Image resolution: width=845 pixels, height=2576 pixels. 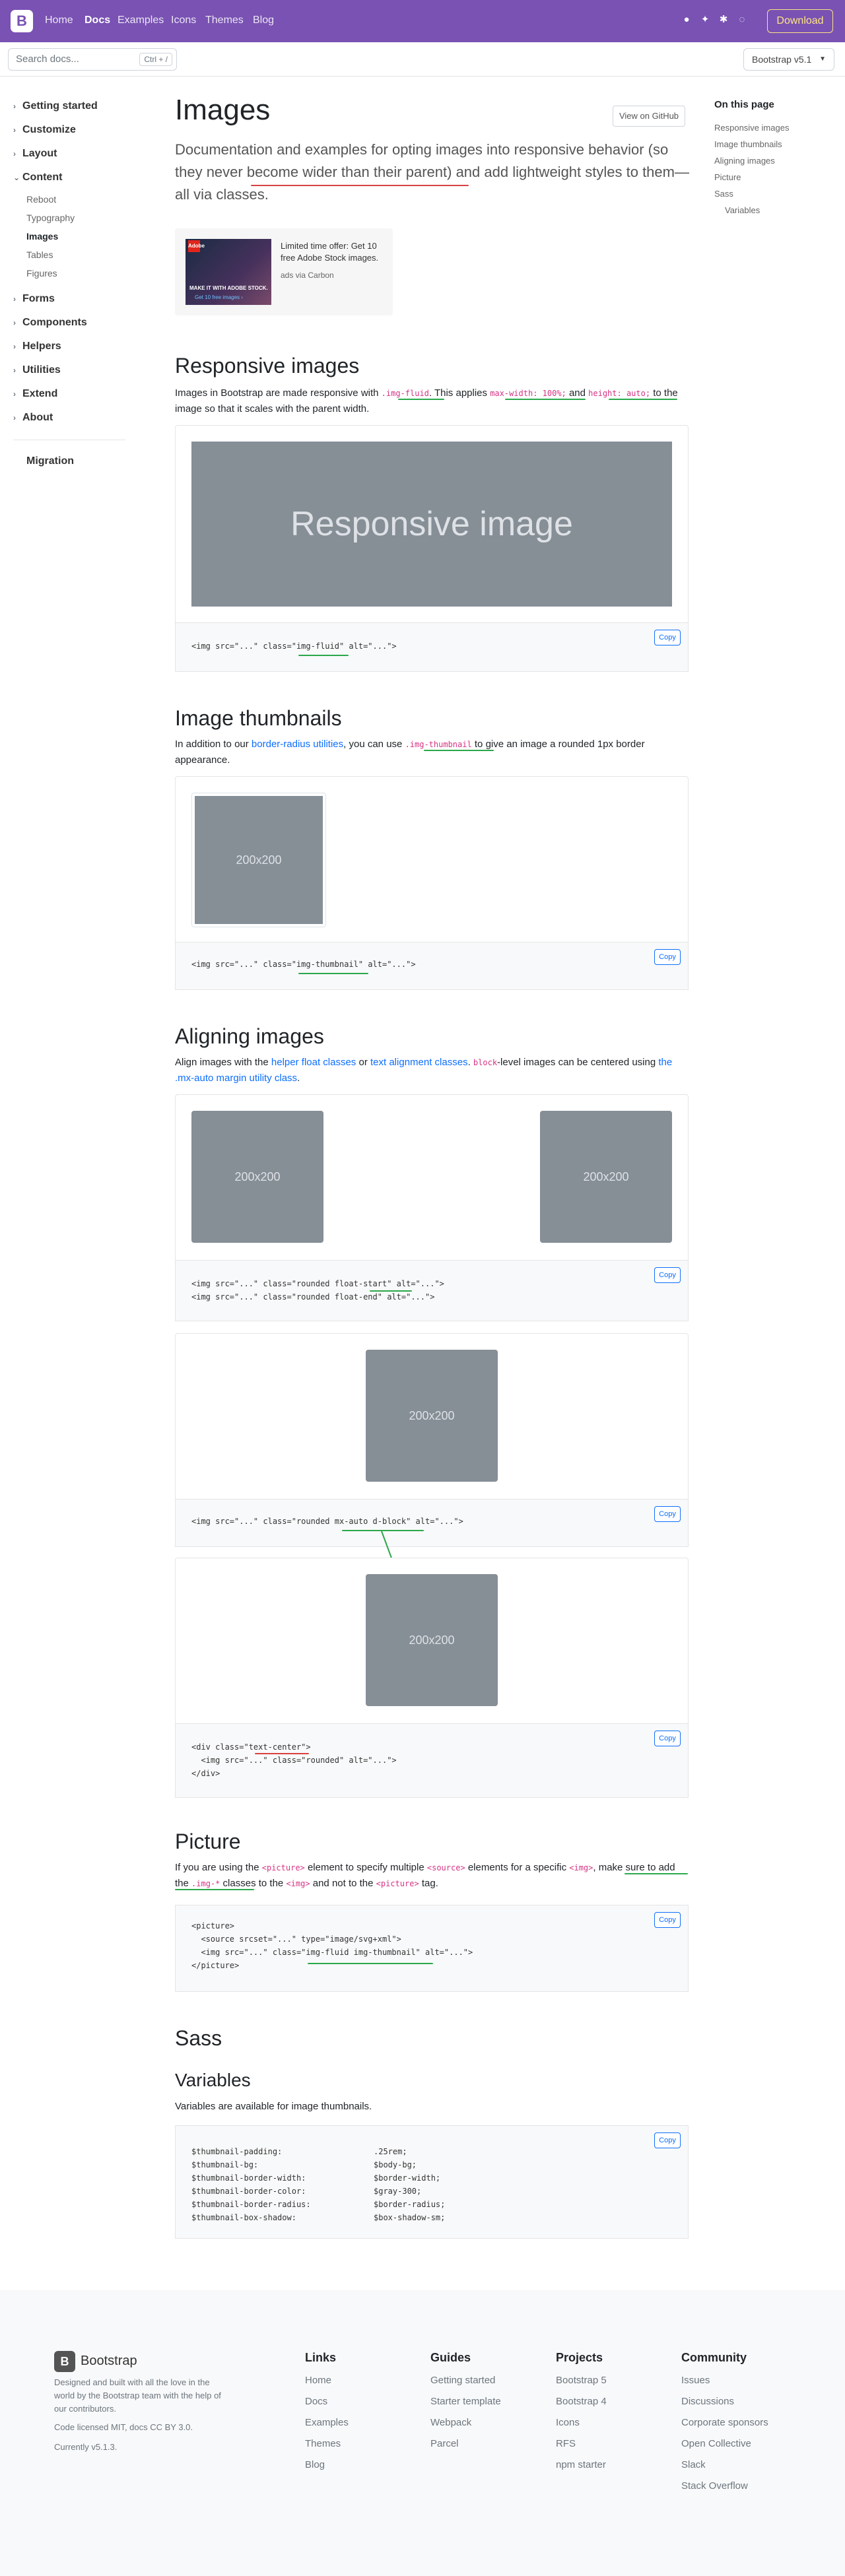 I want to click on sidebar-group-getting-started: › Getting started, so click(x=55, y=106).